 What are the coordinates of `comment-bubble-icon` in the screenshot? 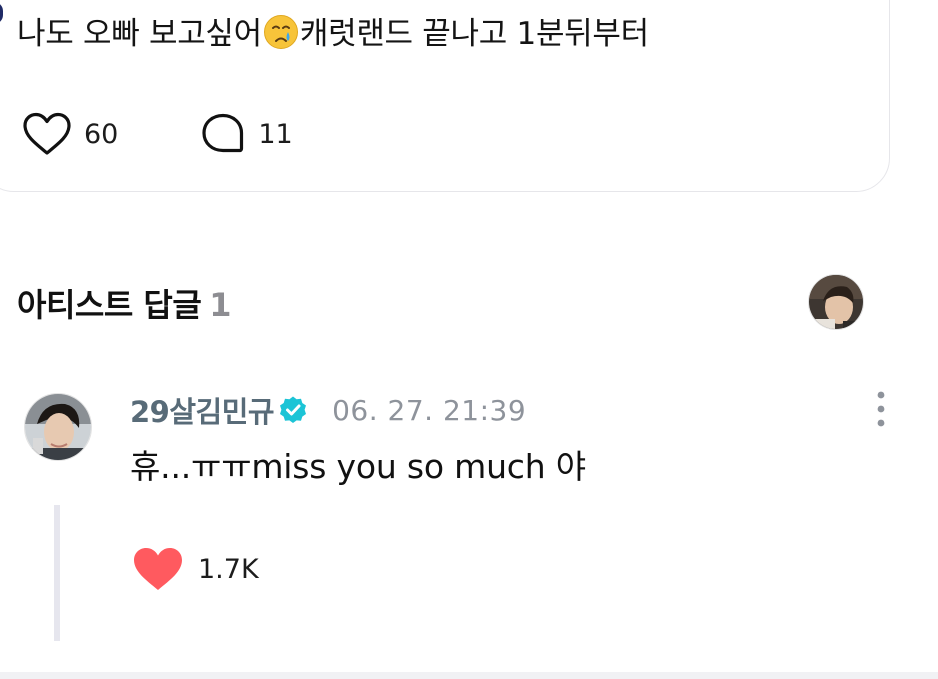 It's located at (223, 133).